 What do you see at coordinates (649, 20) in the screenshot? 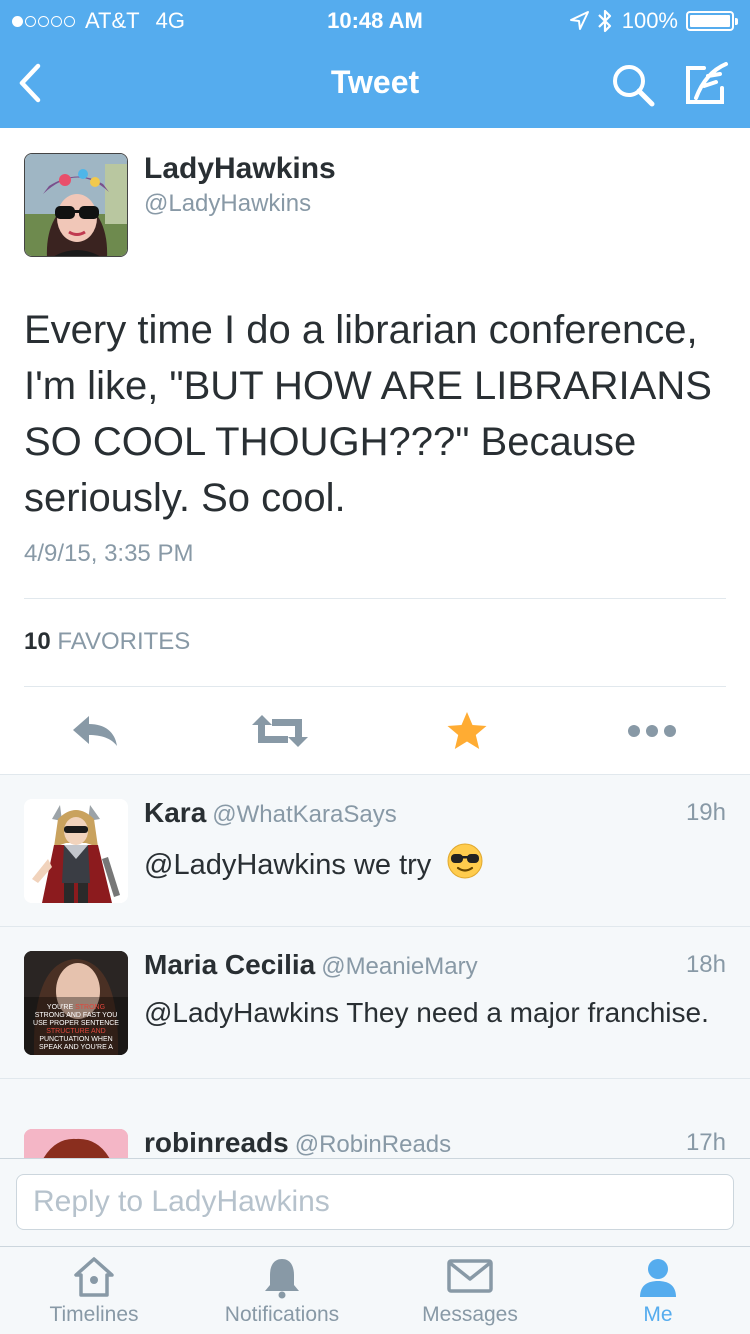
I see `battery-percent: 100%` at bounding box center [649, 20].